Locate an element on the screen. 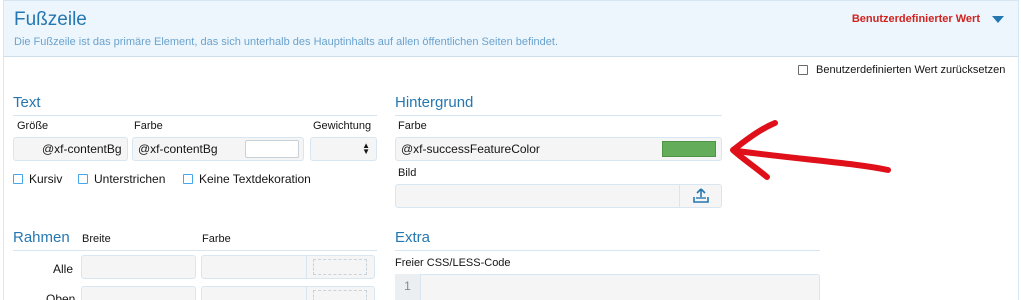 This screenshot has height=300, width=1021. reset-checkbox is located at coordinates (803, 70).